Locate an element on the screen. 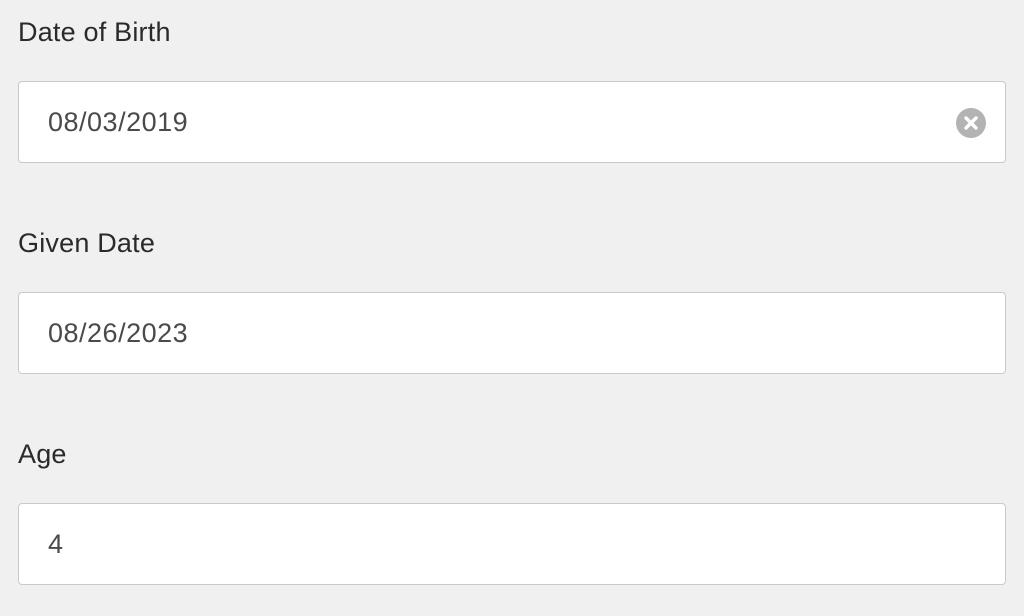  age-input is located at coordinates (512, 544).